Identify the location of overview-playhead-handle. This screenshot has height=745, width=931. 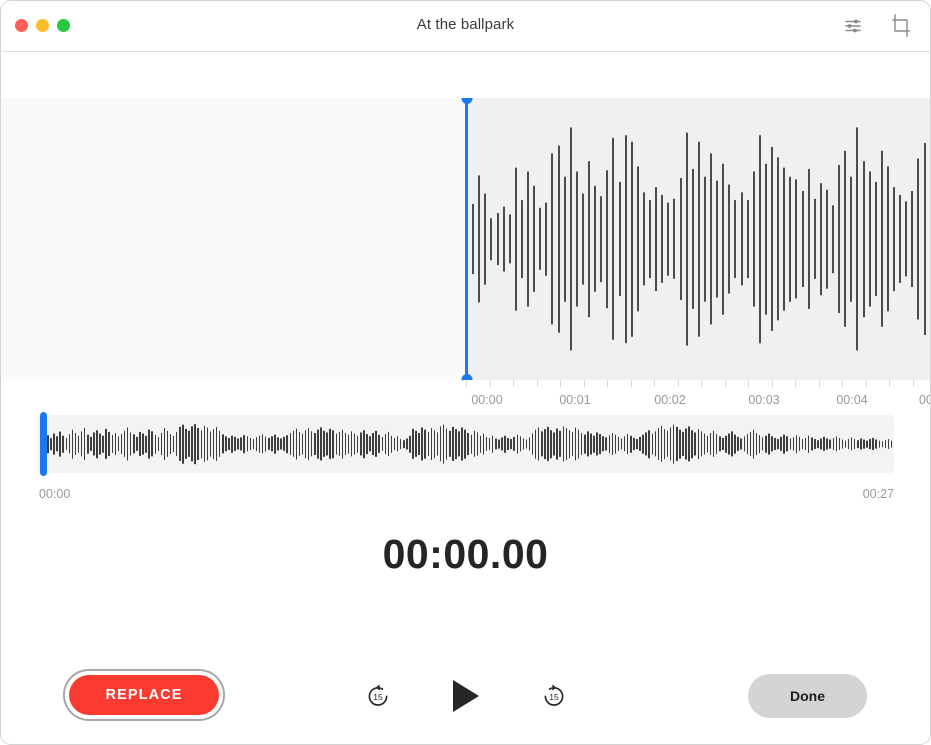
(43, 444).